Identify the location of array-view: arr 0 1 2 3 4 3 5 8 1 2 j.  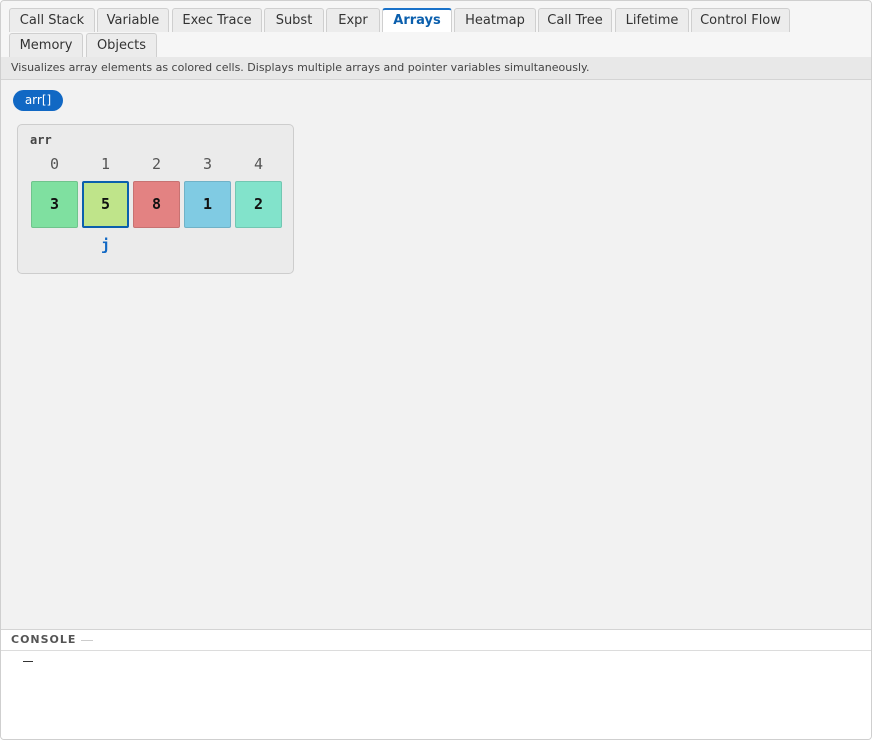
(155, 199).